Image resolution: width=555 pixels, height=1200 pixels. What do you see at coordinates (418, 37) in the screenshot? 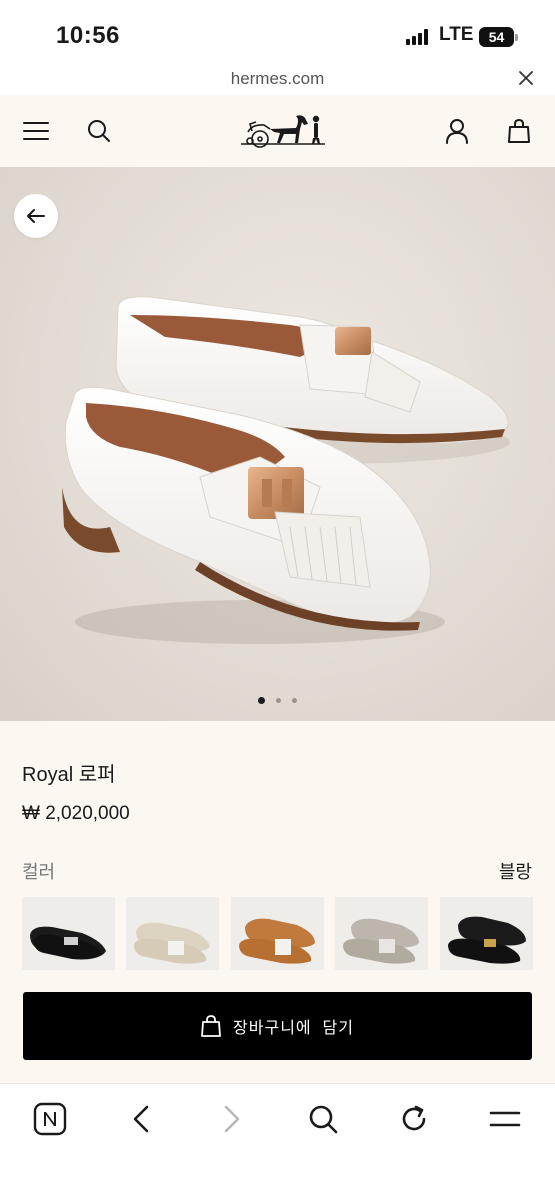
I see `signal-strength-icon` at bounding box center [418, 37].